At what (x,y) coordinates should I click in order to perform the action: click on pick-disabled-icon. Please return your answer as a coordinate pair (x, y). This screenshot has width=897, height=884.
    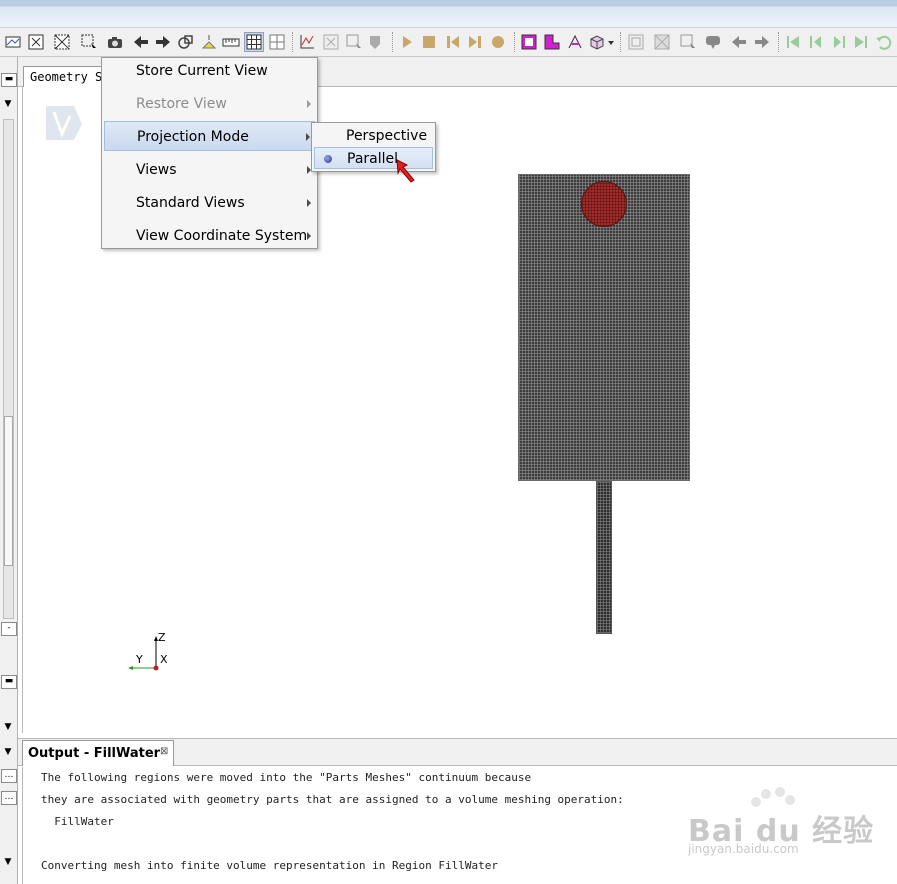
    Looking at the image, I should click on (376, 42).